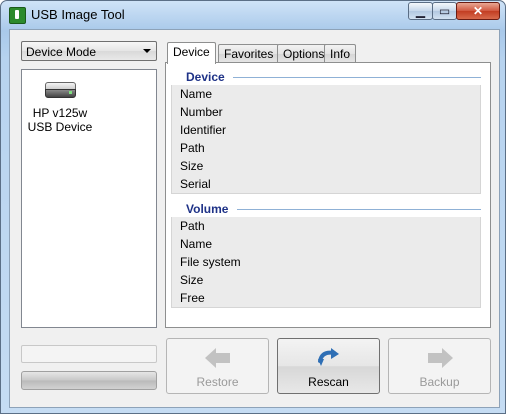  I want to click on device-field-path: Path, so click(192, 148).